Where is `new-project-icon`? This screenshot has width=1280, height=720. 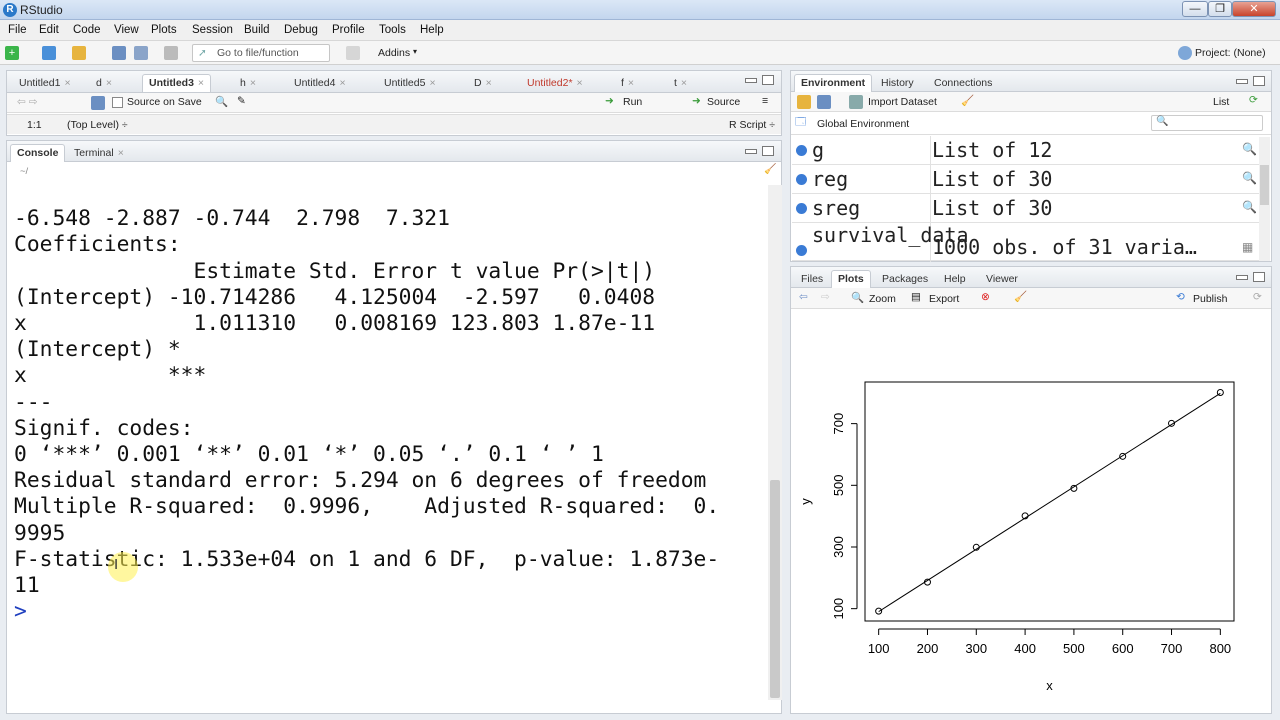 new-project-icon is located at coordinates (49, 53).